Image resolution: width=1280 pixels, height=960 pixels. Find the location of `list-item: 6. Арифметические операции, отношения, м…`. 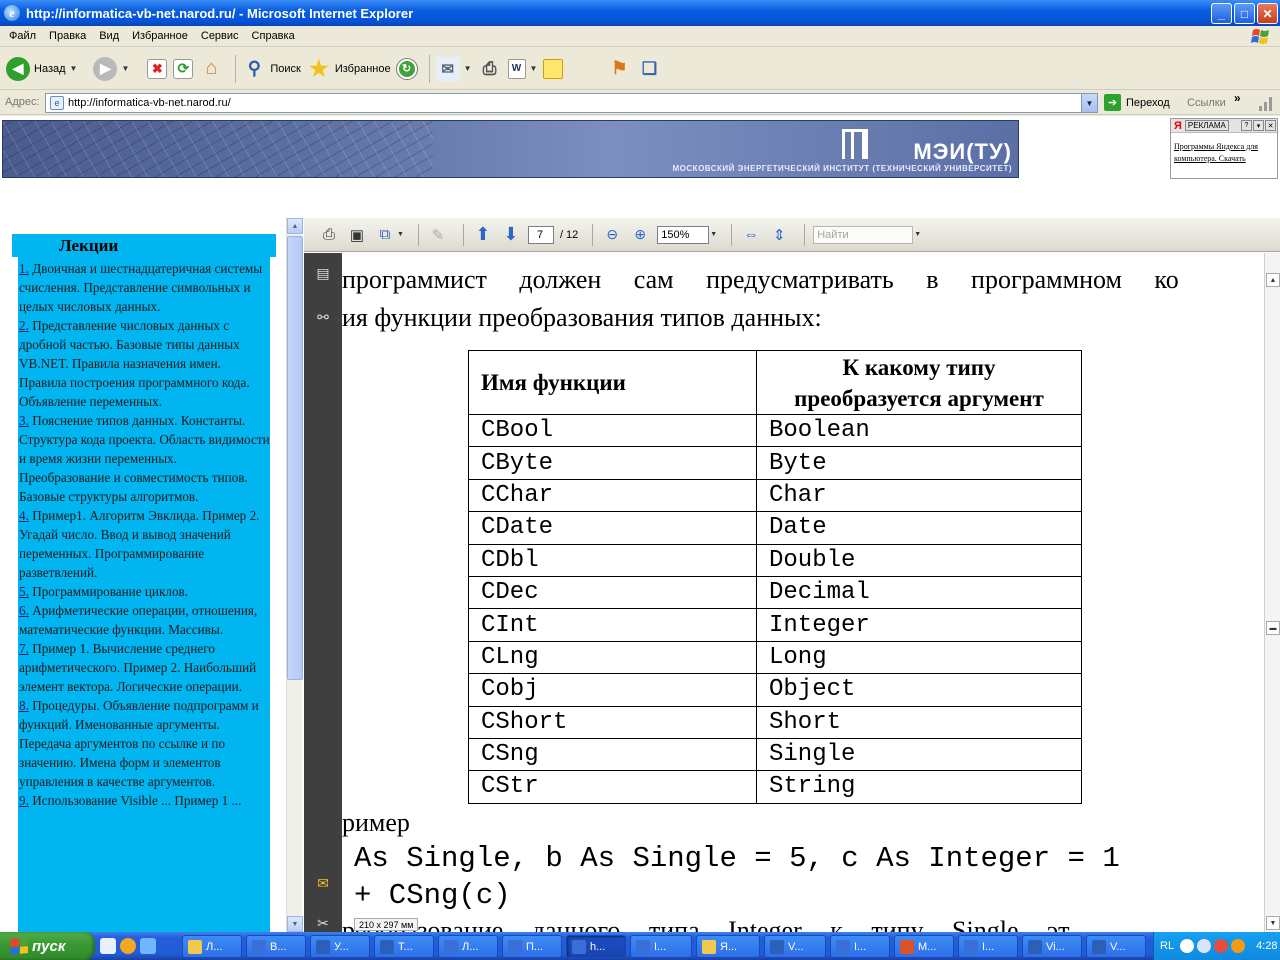

list-item: 6. Арифметические операции, отношения, м… is located at coordinates (138, 620).